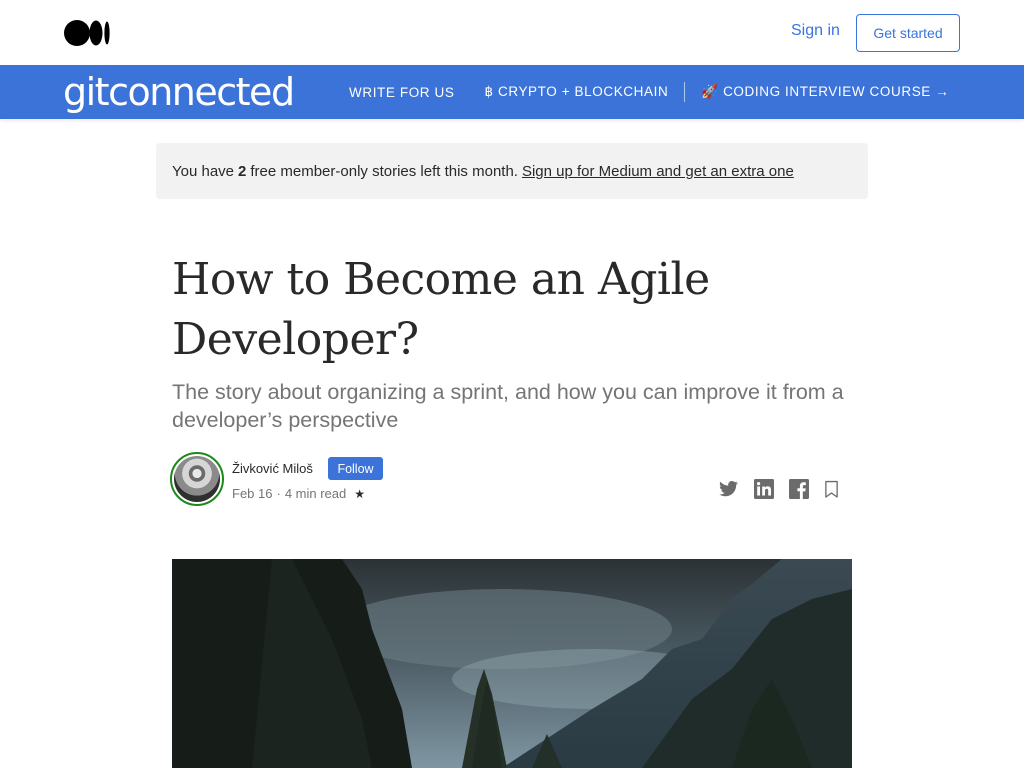 Image resolution: width=1024 pixels, height=768 pixels. What do you see at coordinates (355, 468) in the screenshot?
I see `follow-button: Follow` at bounding box center [355, 468].